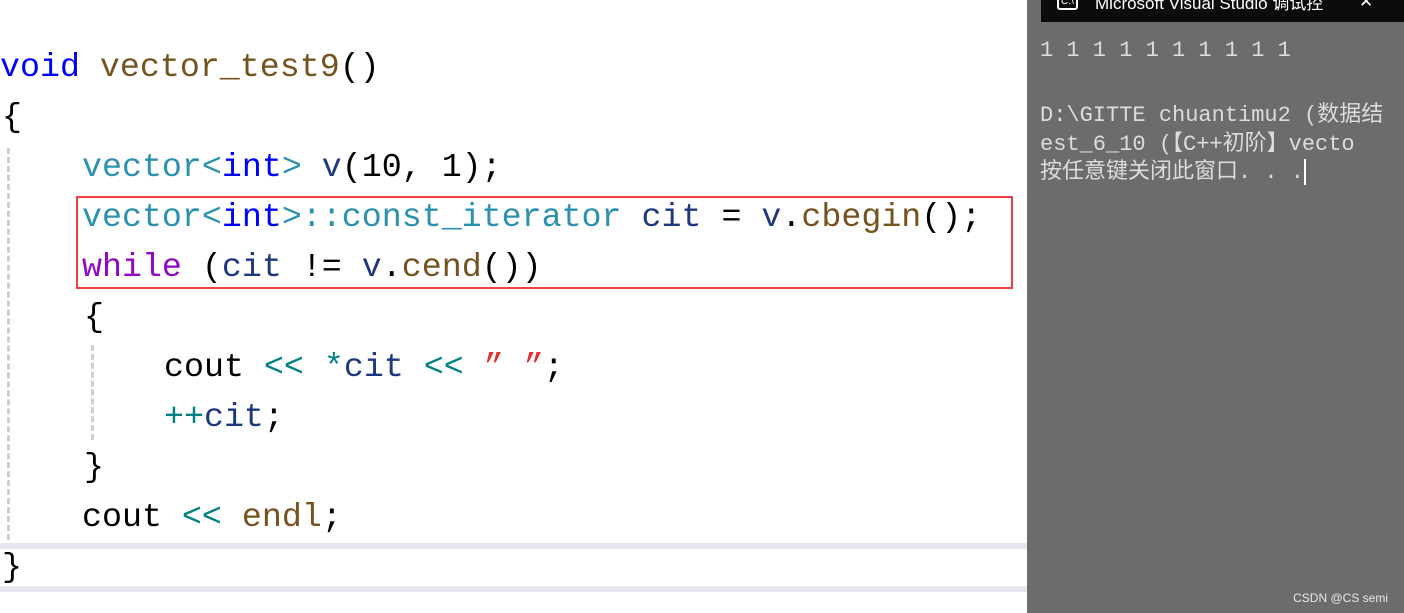 Image resolution: width=1404 pixels, height=613 pixels. What do you see at coordinates (94, 317) in the screenshot?
I see `code-line-6: {` at bounding box center [94, 317].